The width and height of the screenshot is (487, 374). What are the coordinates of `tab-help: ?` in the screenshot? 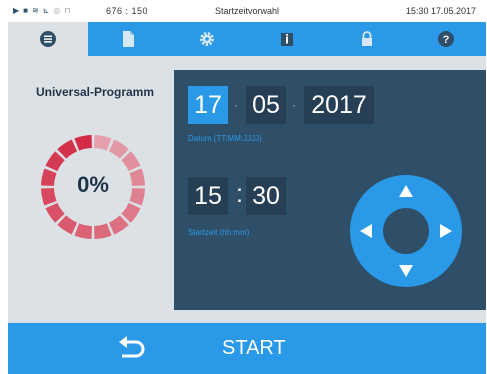 It's located at (446, 39).